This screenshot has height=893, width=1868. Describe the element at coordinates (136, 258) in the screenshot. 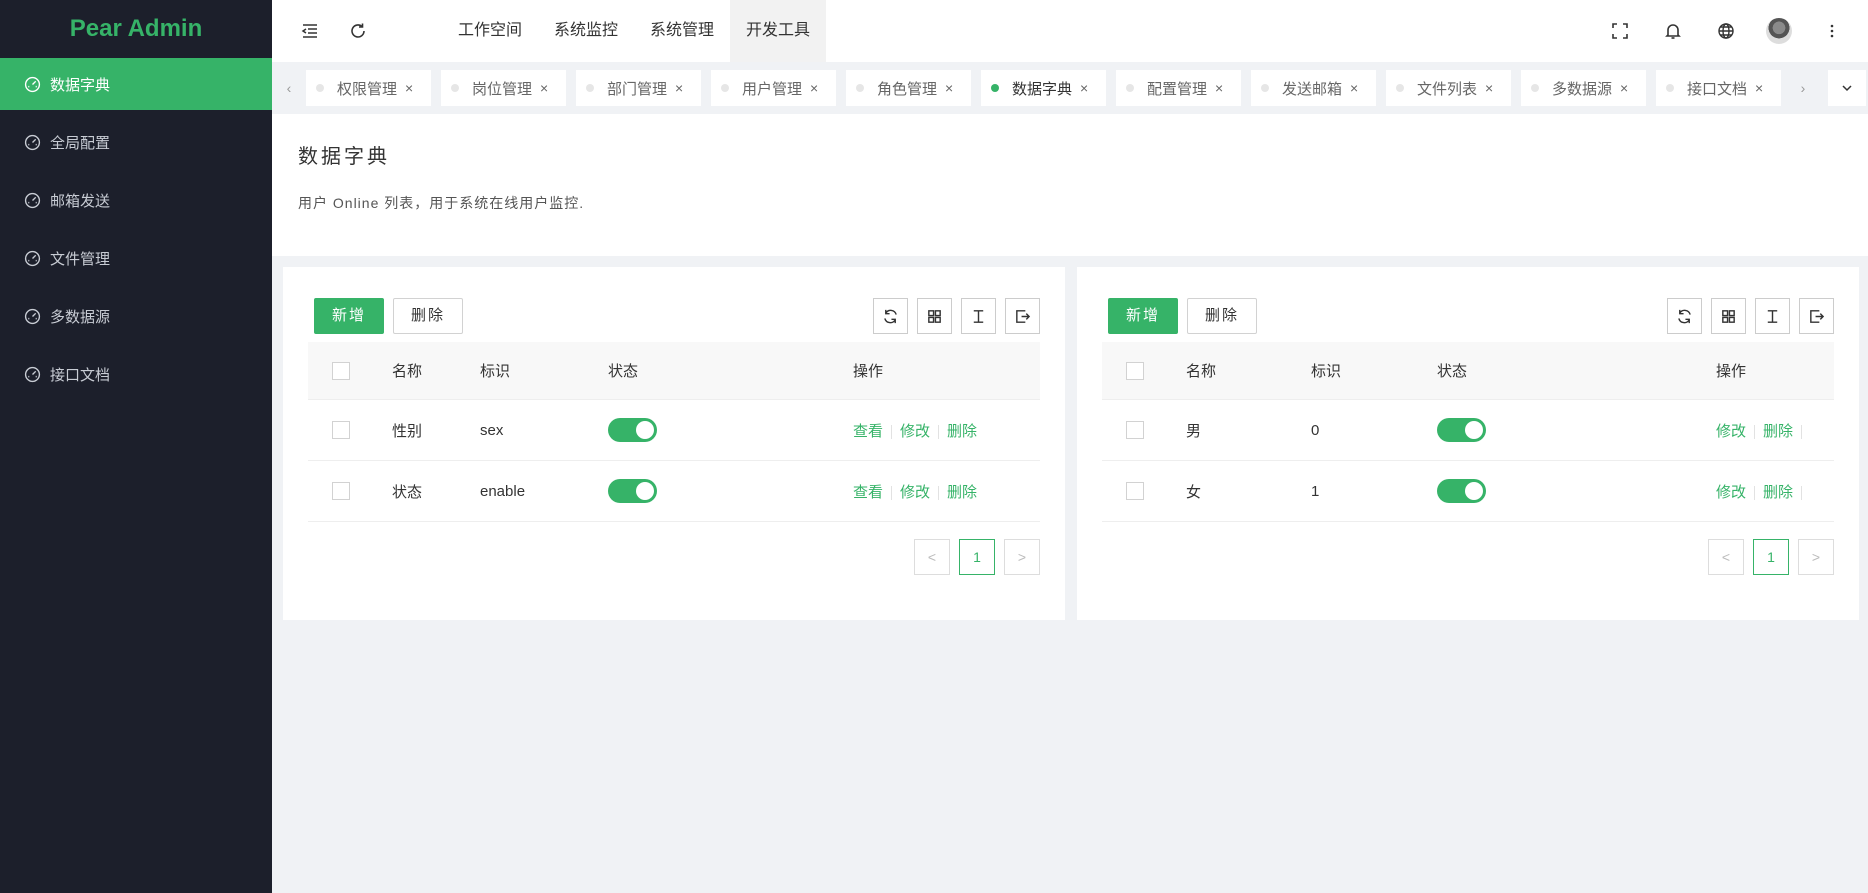

I see `sidebar-item-file-management: 文件管理` at that location.